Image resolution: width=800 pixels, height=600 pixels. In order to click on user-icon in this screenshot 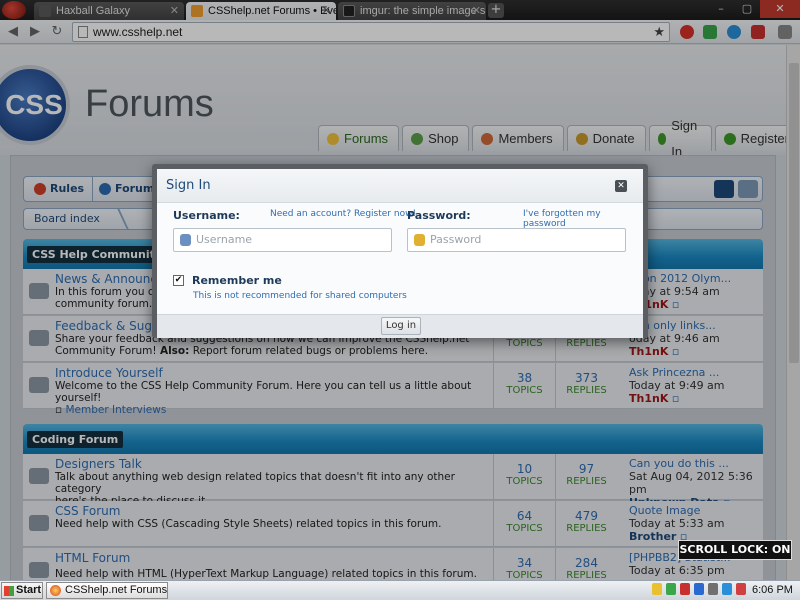, I will do `click(185, 240)`.